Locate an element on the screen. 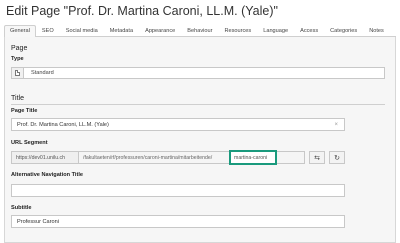 The width and height of the screenshot is (400, 243). tab-language: Language is located at coordinates (275, 31).